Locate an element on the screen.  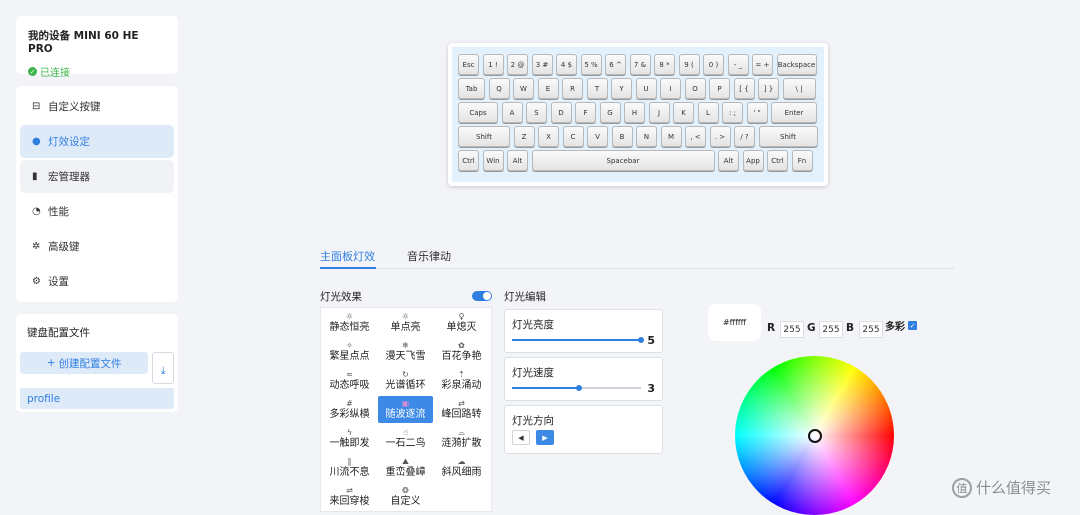
key-0-5: 5 % is located at coordinates (591, 64).